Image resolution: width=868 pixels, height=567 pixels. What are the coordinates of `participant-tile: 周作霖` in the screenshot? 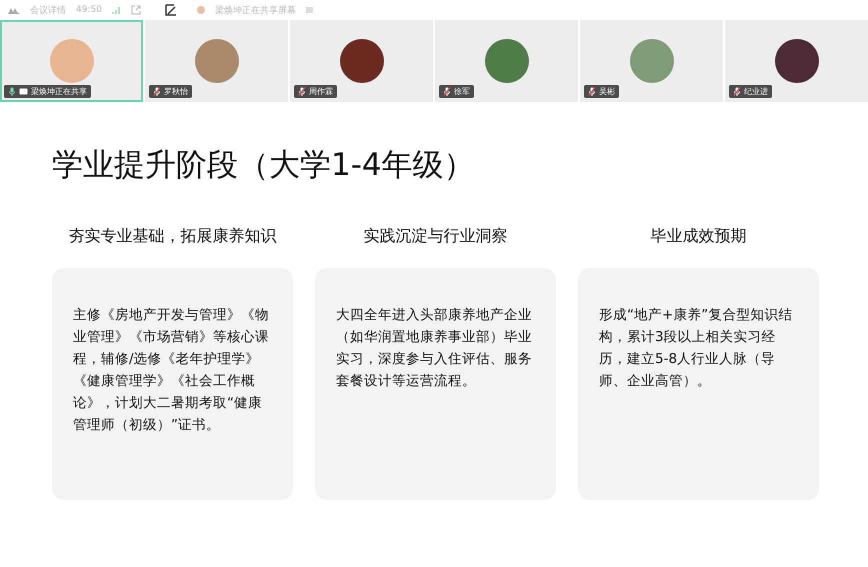 It's located at (361, 61).